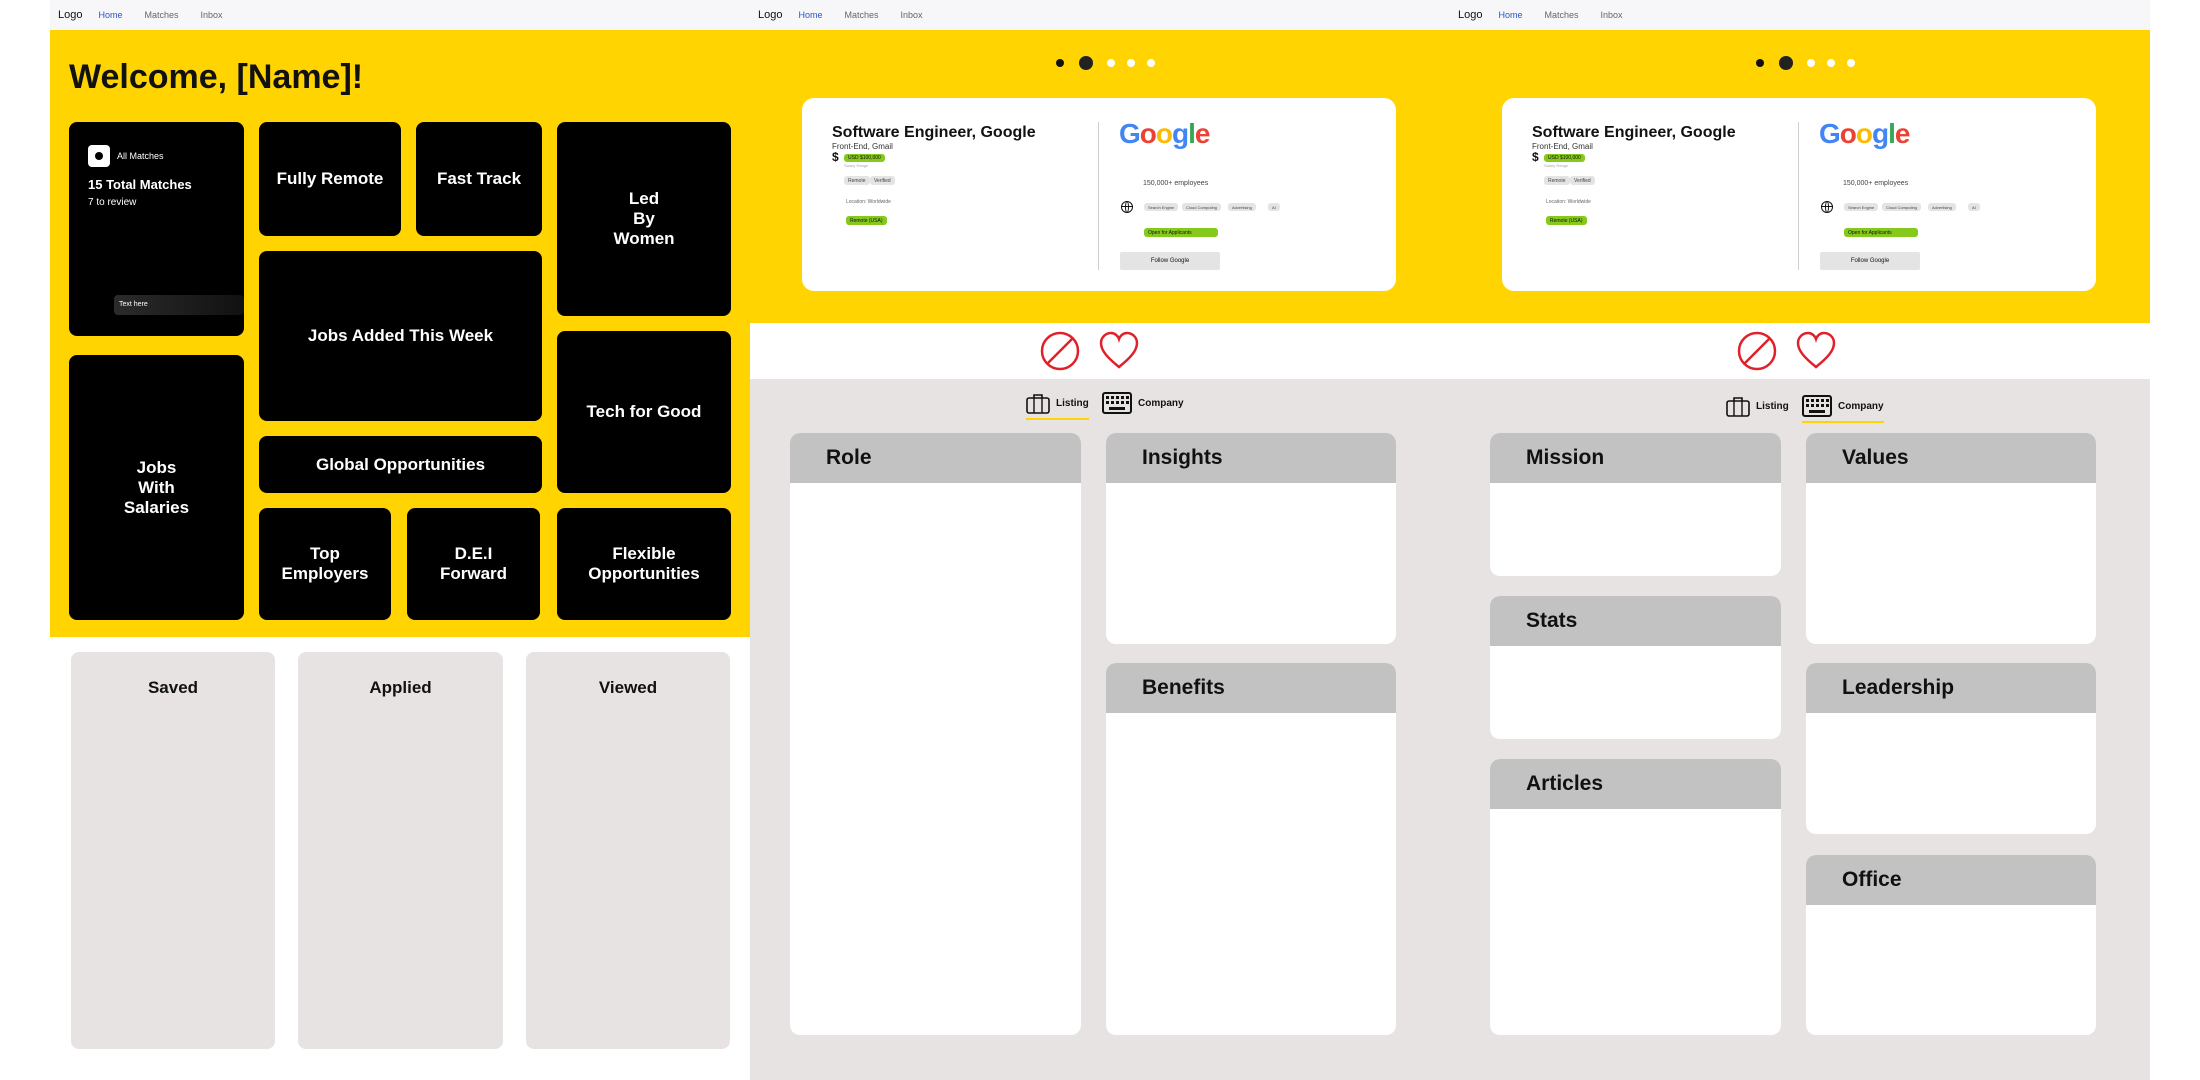 This screenshot has width=2200, height=1080. Describe the element at coordinates (1176, 183) in the screenshot. I see `employee-count: 150,000+ employees` at that location.